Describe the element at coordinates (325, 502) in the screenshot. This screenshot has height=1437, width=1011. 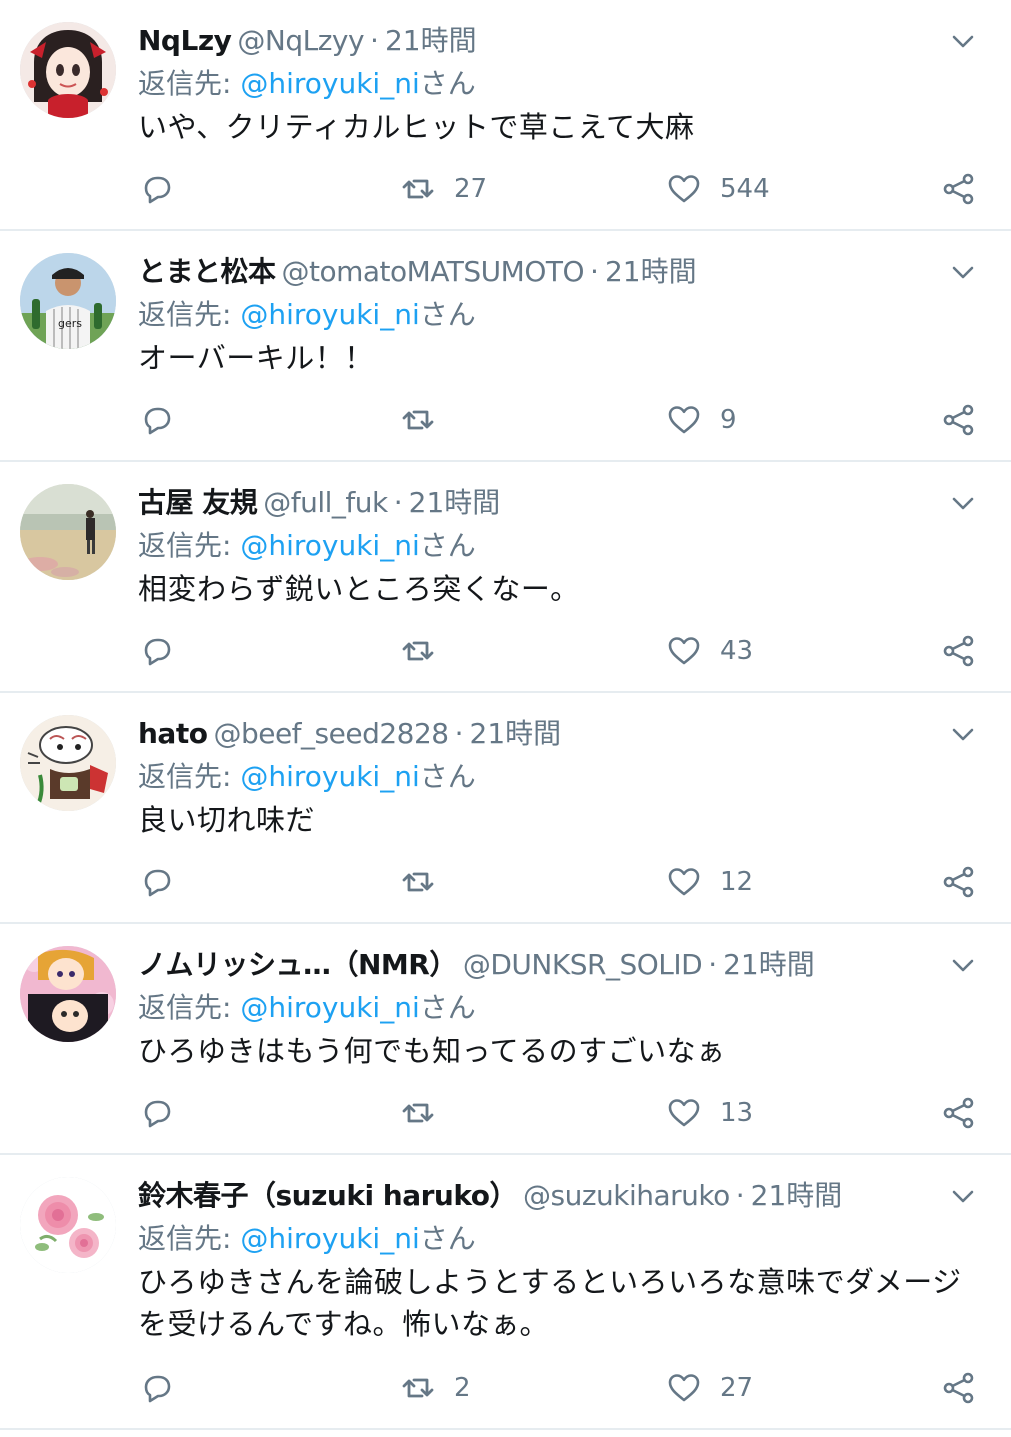
I see `user-handle: @full_fuk` at that location.